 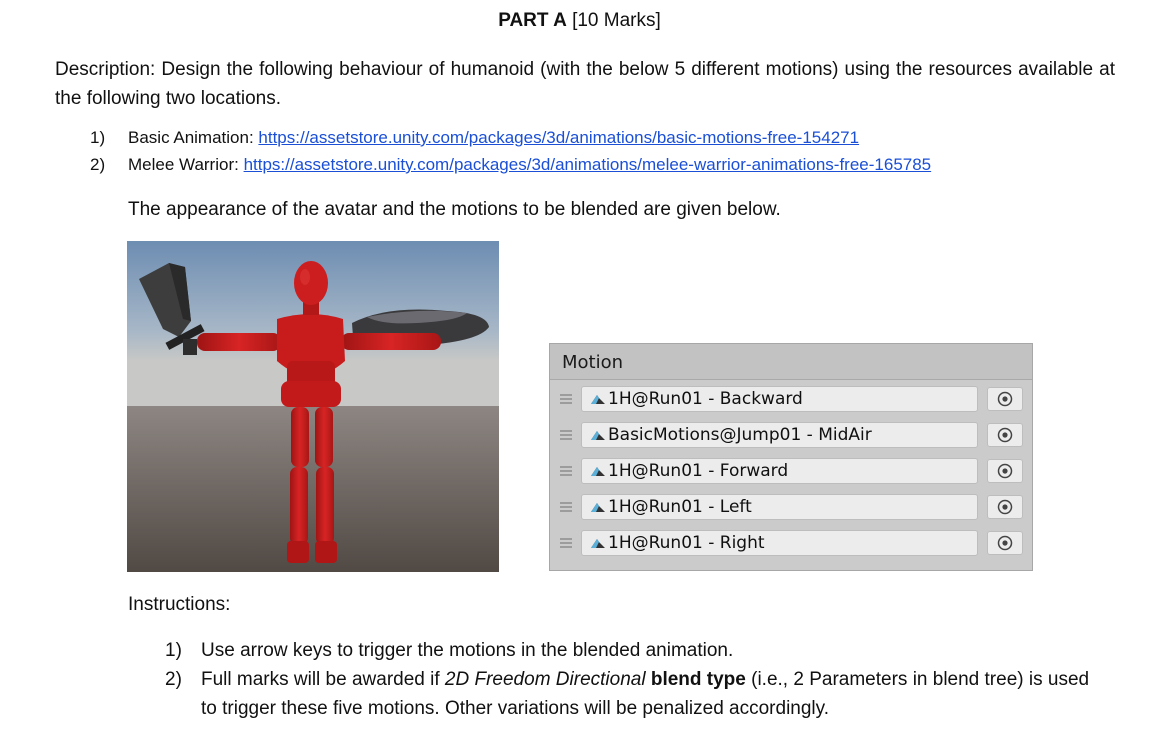 I want to click on motion-clip-label: 1H@Run01 - Forward, so click(x=698, y=471).